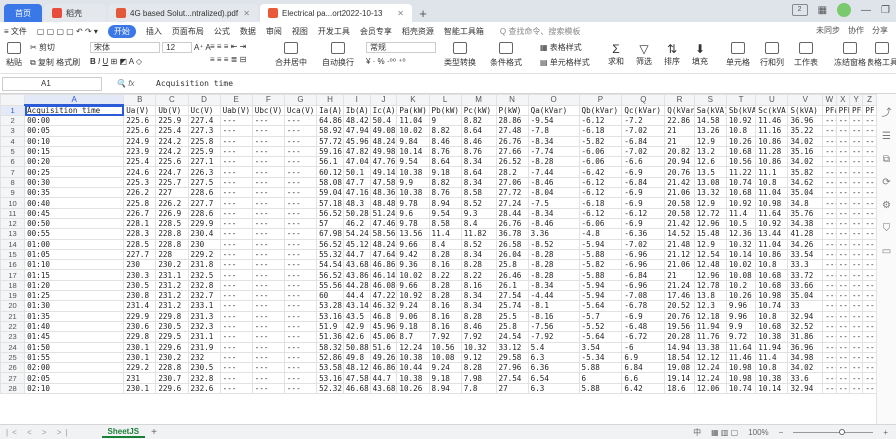 The height and width of the screenshot is (439, 896). What do you see at coordinates (679, 337) in the screenshot?
I see `cell: 20.28` at bounding box center [679, 337].